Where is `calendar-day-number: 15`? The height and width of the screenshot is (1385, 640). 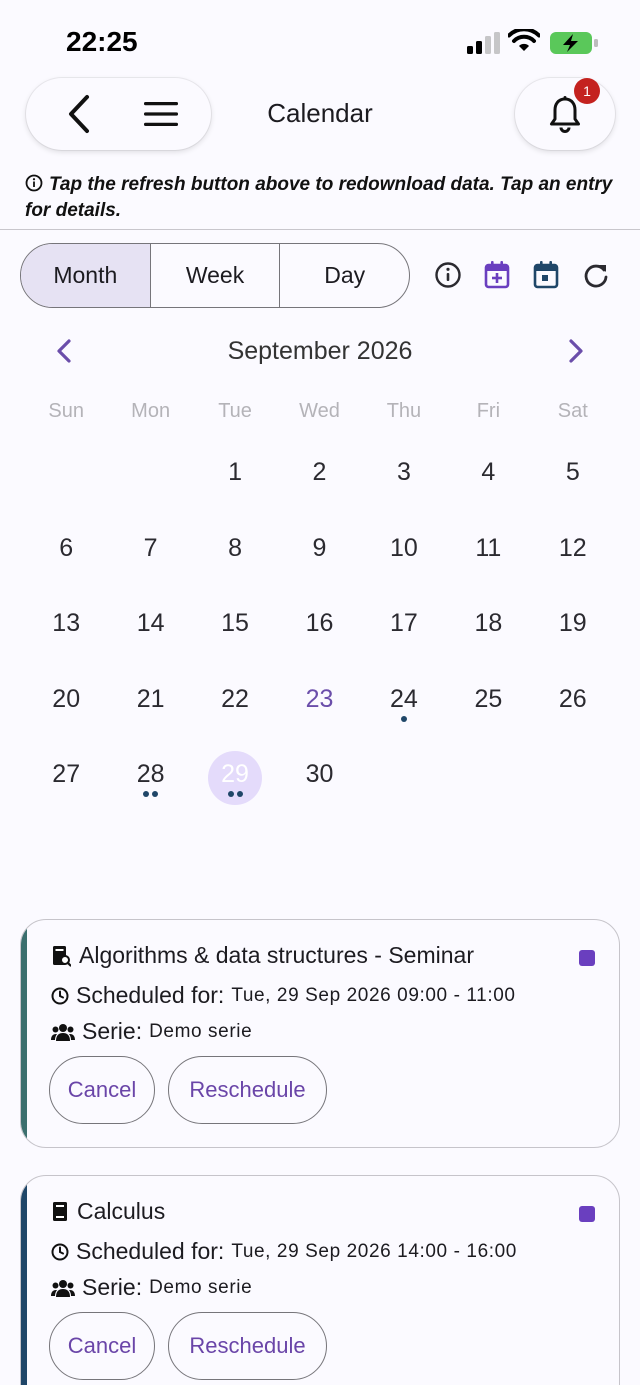
calendar-day-number: 15 is located at coordinates (235, 623).